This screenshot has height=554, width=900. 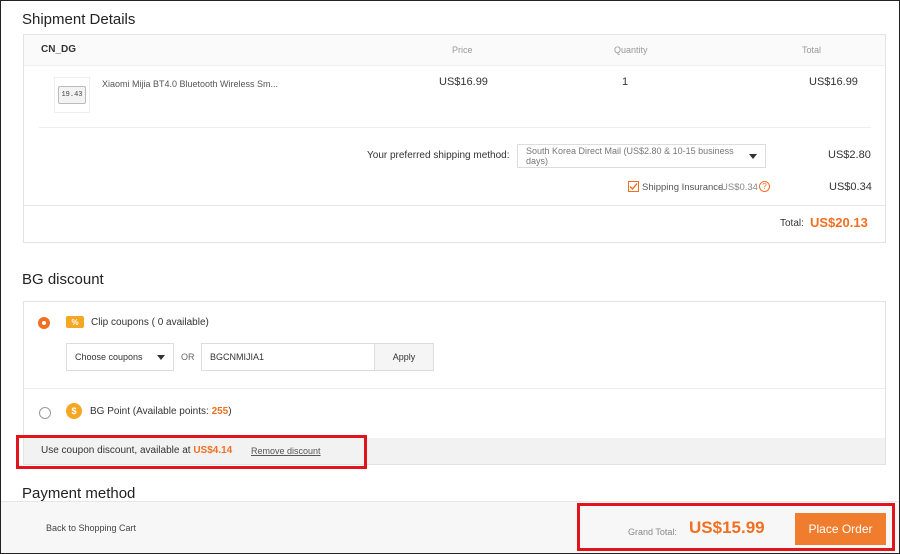 What do you see at coordinates (75, 322) in the screenshot?
I see `coupon-icon: %` at bounding box center [75, 322].